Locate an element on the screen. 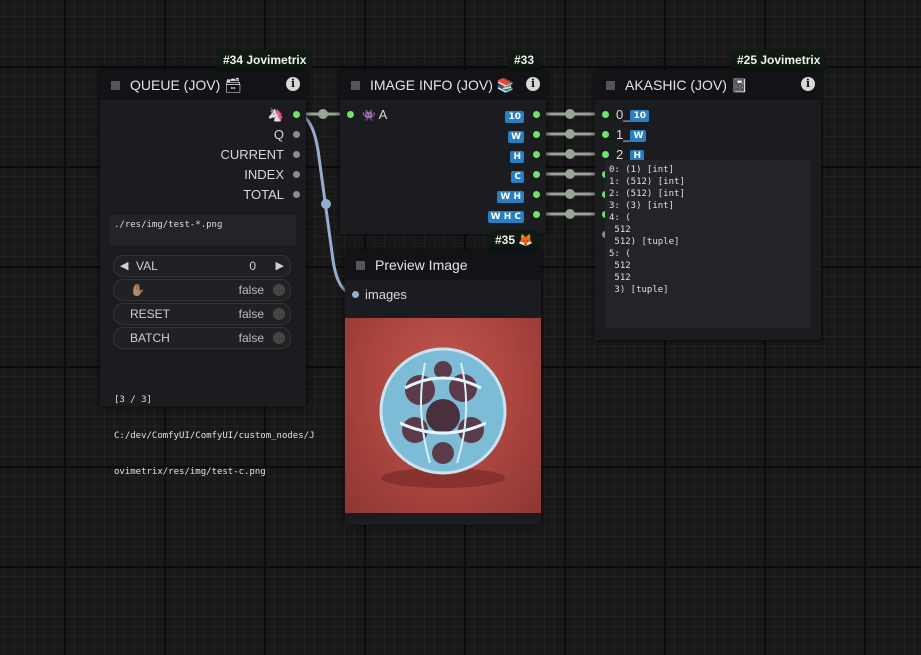 The height and width of the screenshot is (655, 921). input-label-a: 👾 A is located at coordinates (374, 114).